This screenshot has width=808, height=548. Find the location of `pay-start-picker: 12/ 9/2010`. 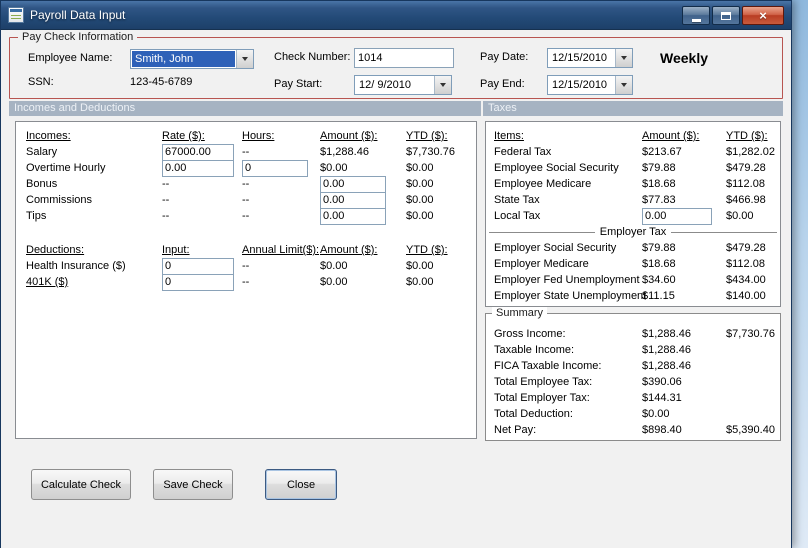

pay-start-picker: 12/ 9/2010 is located at coordinates (403, 85).